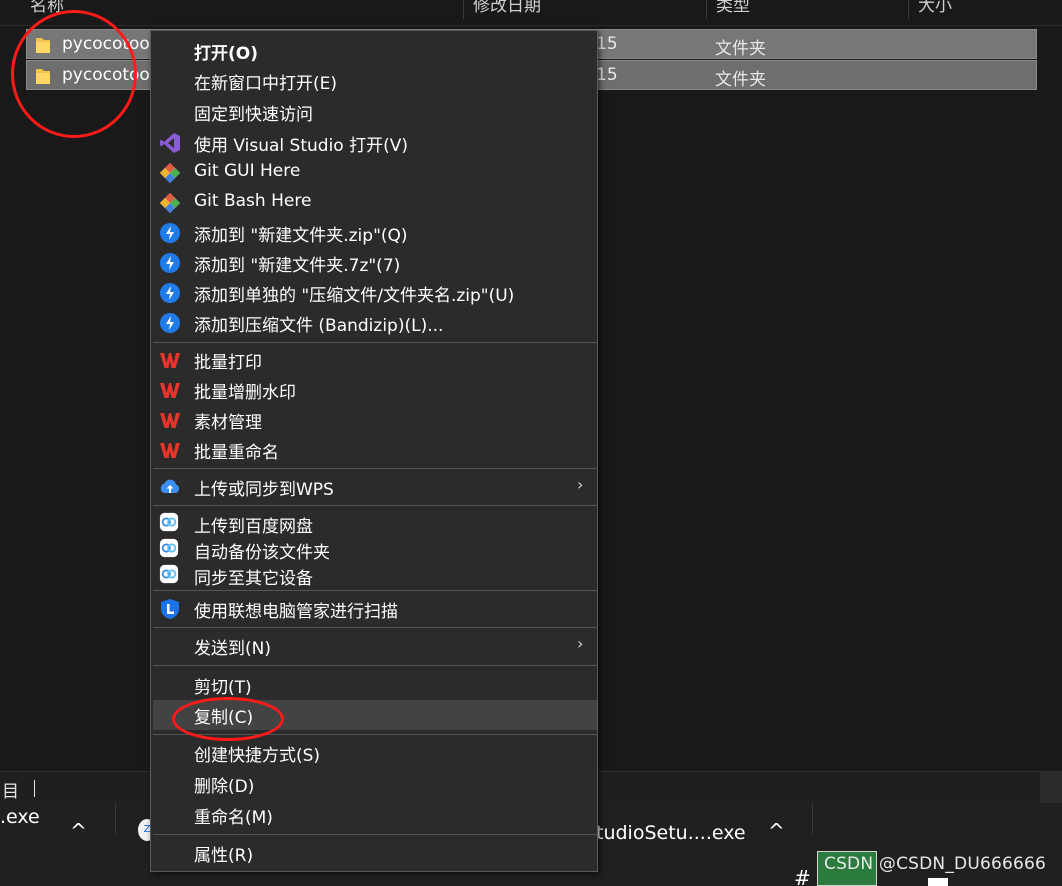 The image size is (1062, 886). I want to click on menu-item-label: 上传到百度网盘, so click(253, 527).